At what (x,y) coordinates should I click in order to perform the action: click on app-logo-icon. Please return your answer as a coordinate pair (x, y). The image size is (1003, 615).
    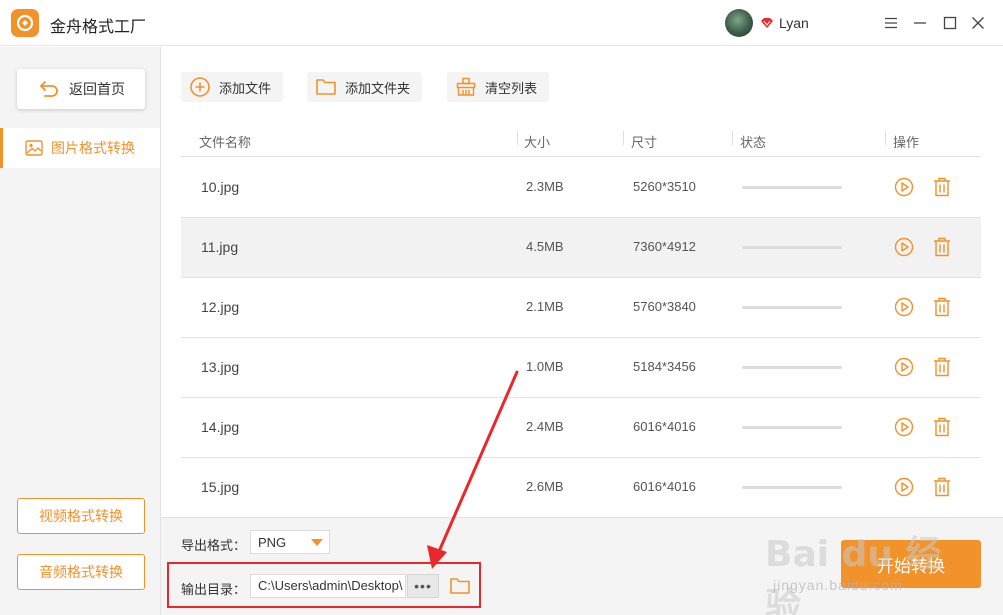
    Looking at the image, I should click on (25, 23).